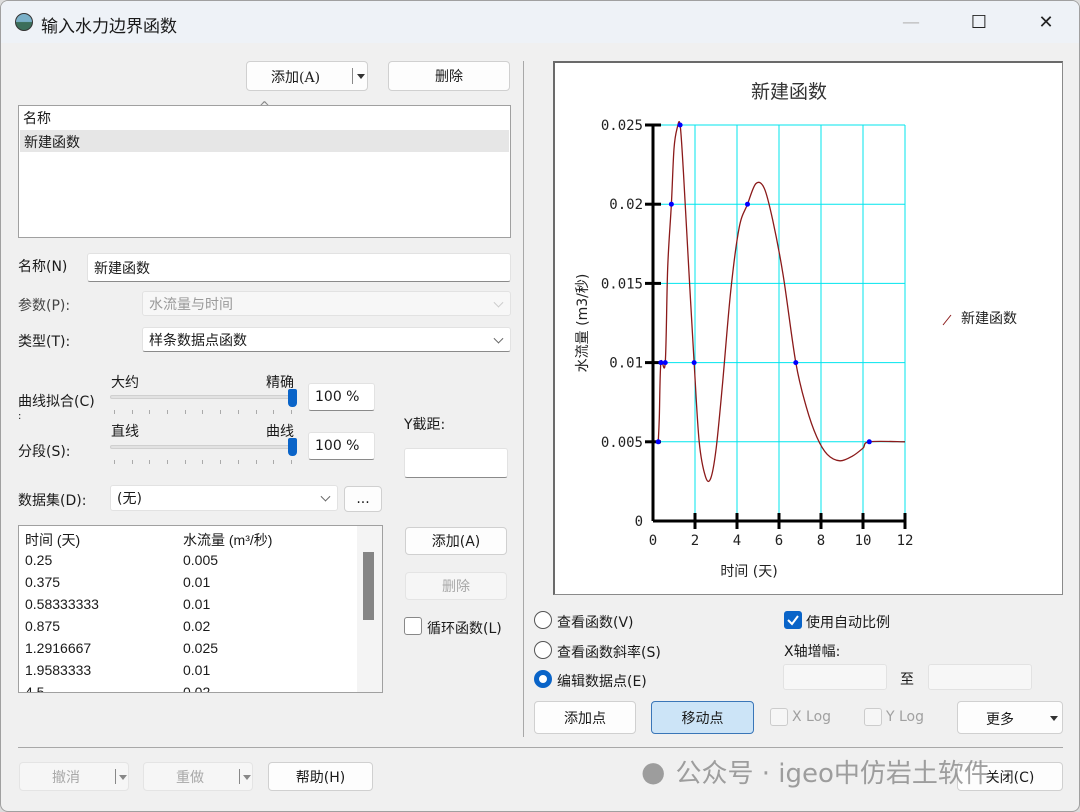 This screenshot has width=1080, height=812. What do you see at coordinates (341, 446) in the screenshot?
I see `segment-percent-input: 100 %` at bounding box center [341, 446].